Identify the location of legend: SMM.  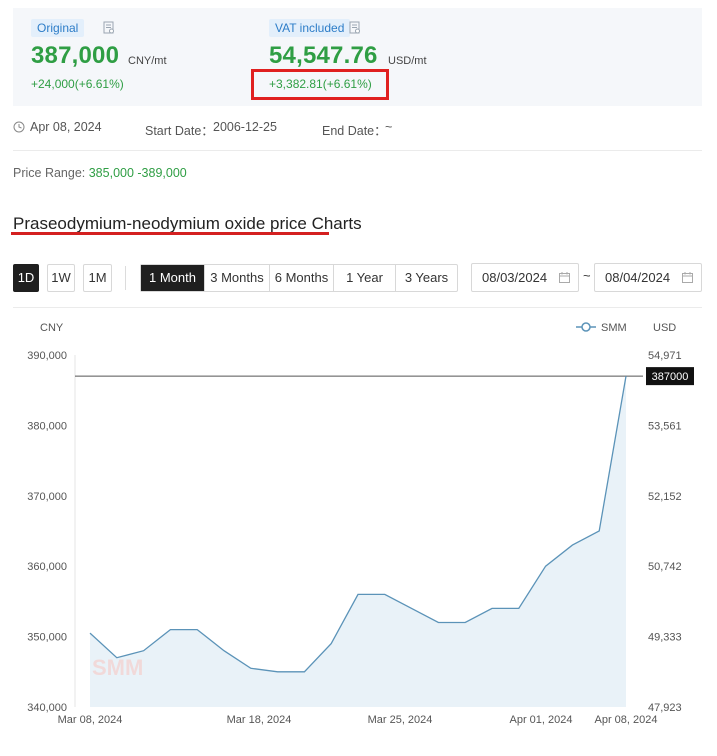
(601, 328).